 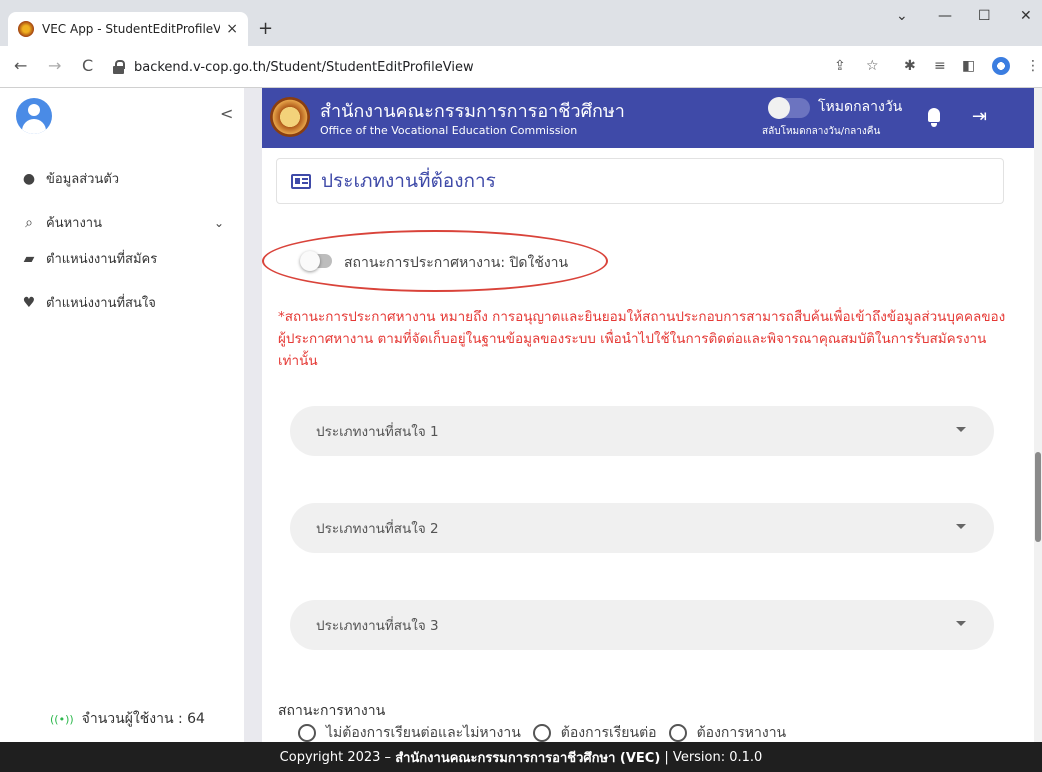 What do you see at coordinates (608, 733) in the screenshot?
I see `radio-label: ต้องการเรียนต่อ` at bounding box center [608, 733].